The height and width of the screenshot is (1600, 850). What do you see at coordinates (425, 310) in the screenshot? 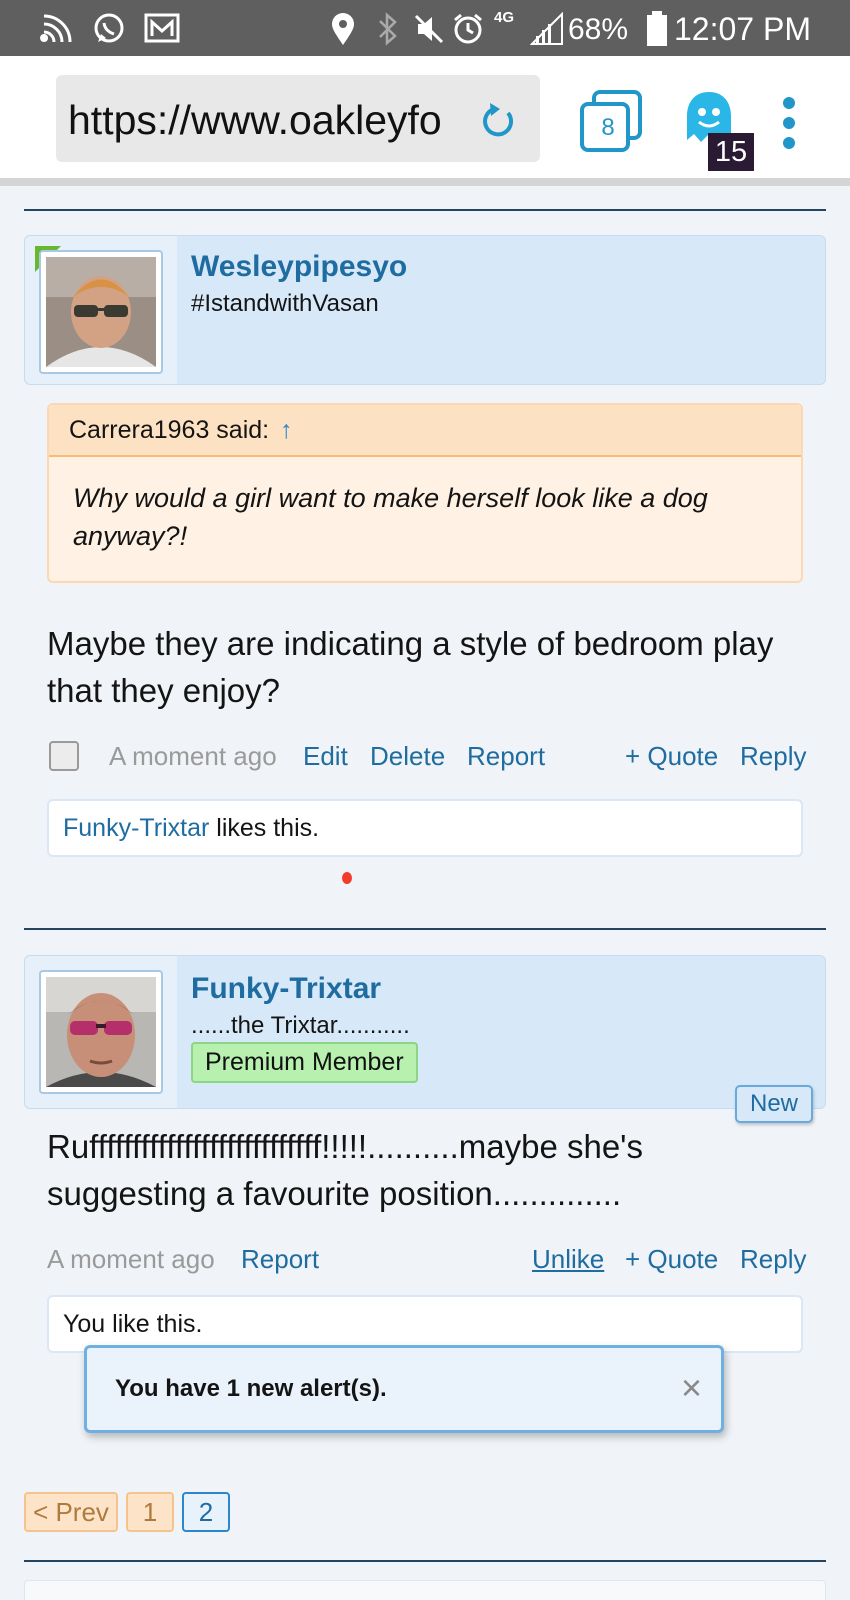
I see `post-user-bar: Wesleypipesyo #IstandwithVasan` at bounding box center [425, 310].